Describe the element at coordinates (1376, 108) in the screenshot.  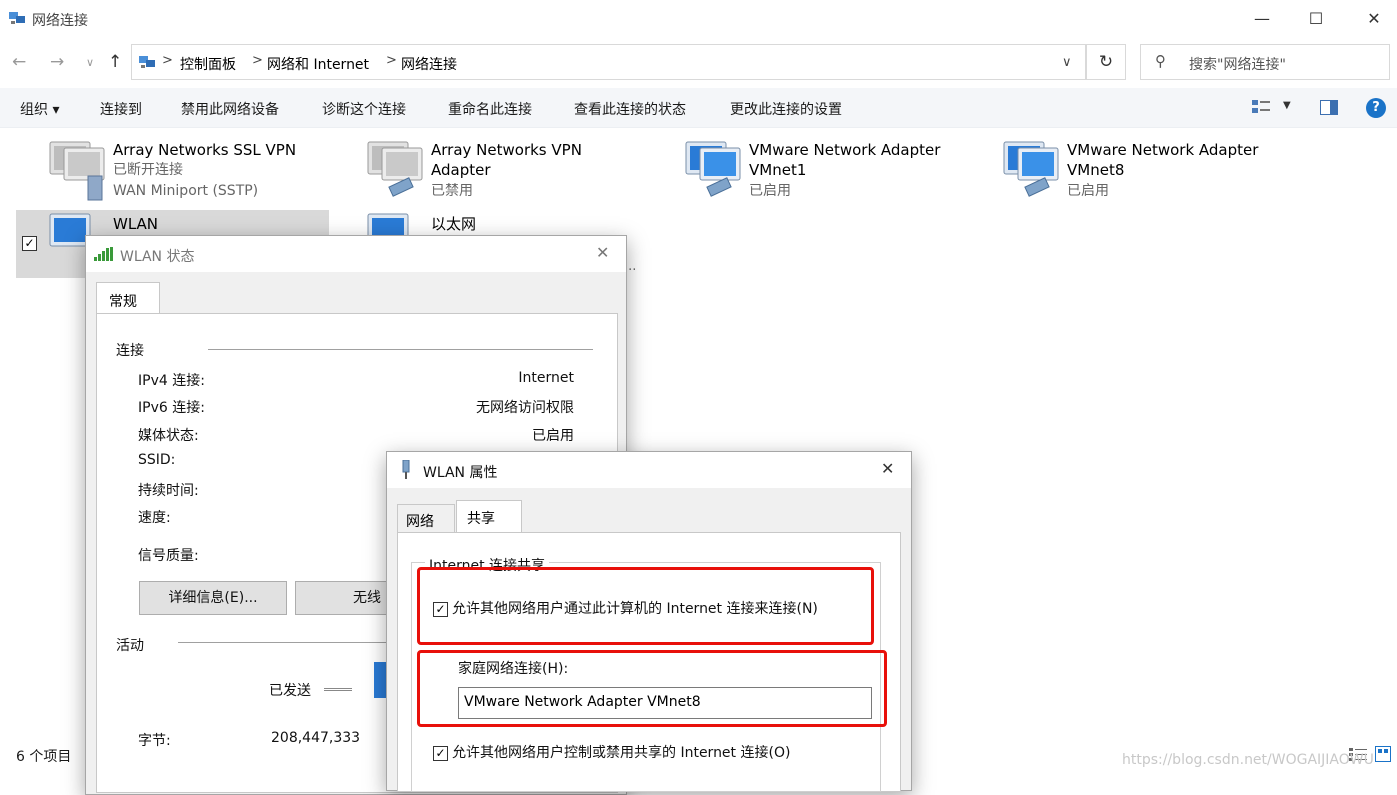
I see `help-icon: ?` at that location.